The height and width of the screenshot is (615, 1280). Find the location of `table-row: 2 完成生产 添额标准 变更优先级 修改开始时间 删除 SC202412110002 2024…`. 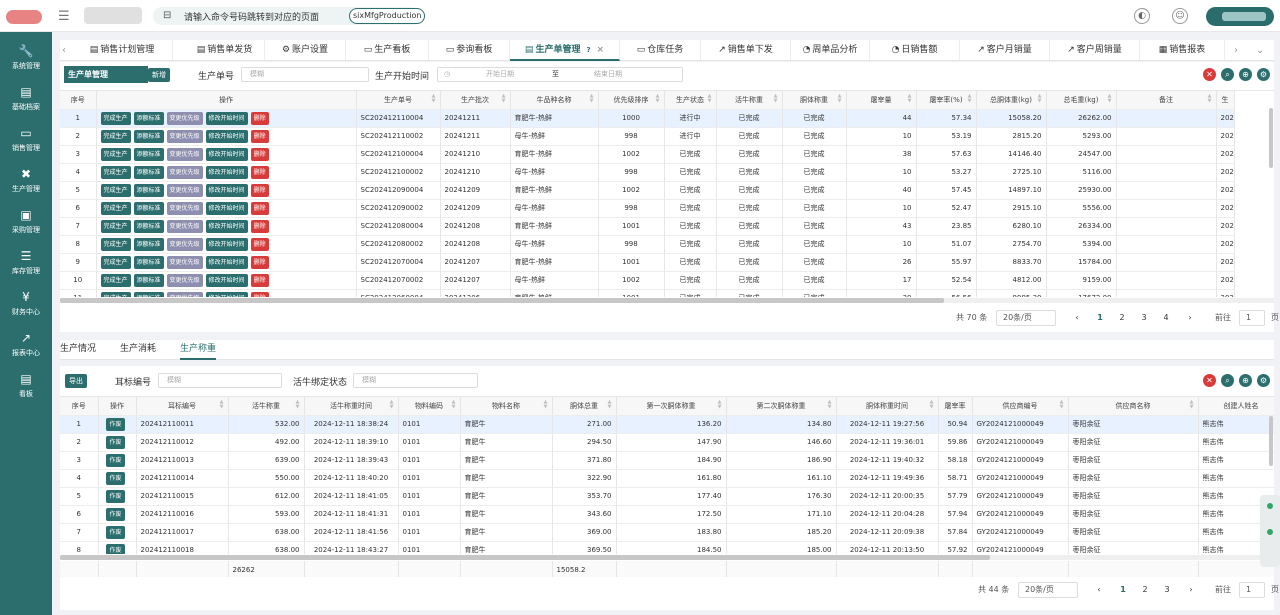

table-row: 2 完成生产 添额标准 变更优先级 修改开始时间 删除 SC202412110002 2024… is located at coordinates (647, 136).